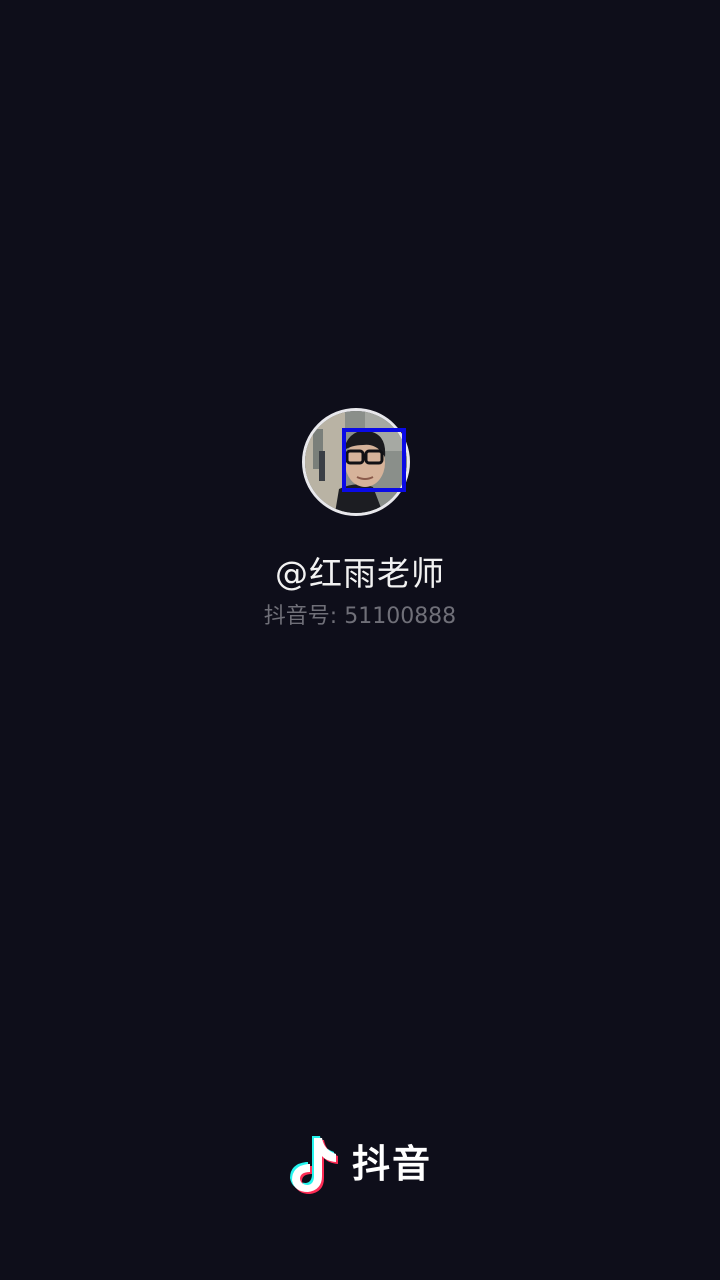 The width and height of the screenshot is (720, 1280). Describe the element at coordinates (392, 1164) in the screenshot. I see `brand-name: 抖音` at that location.